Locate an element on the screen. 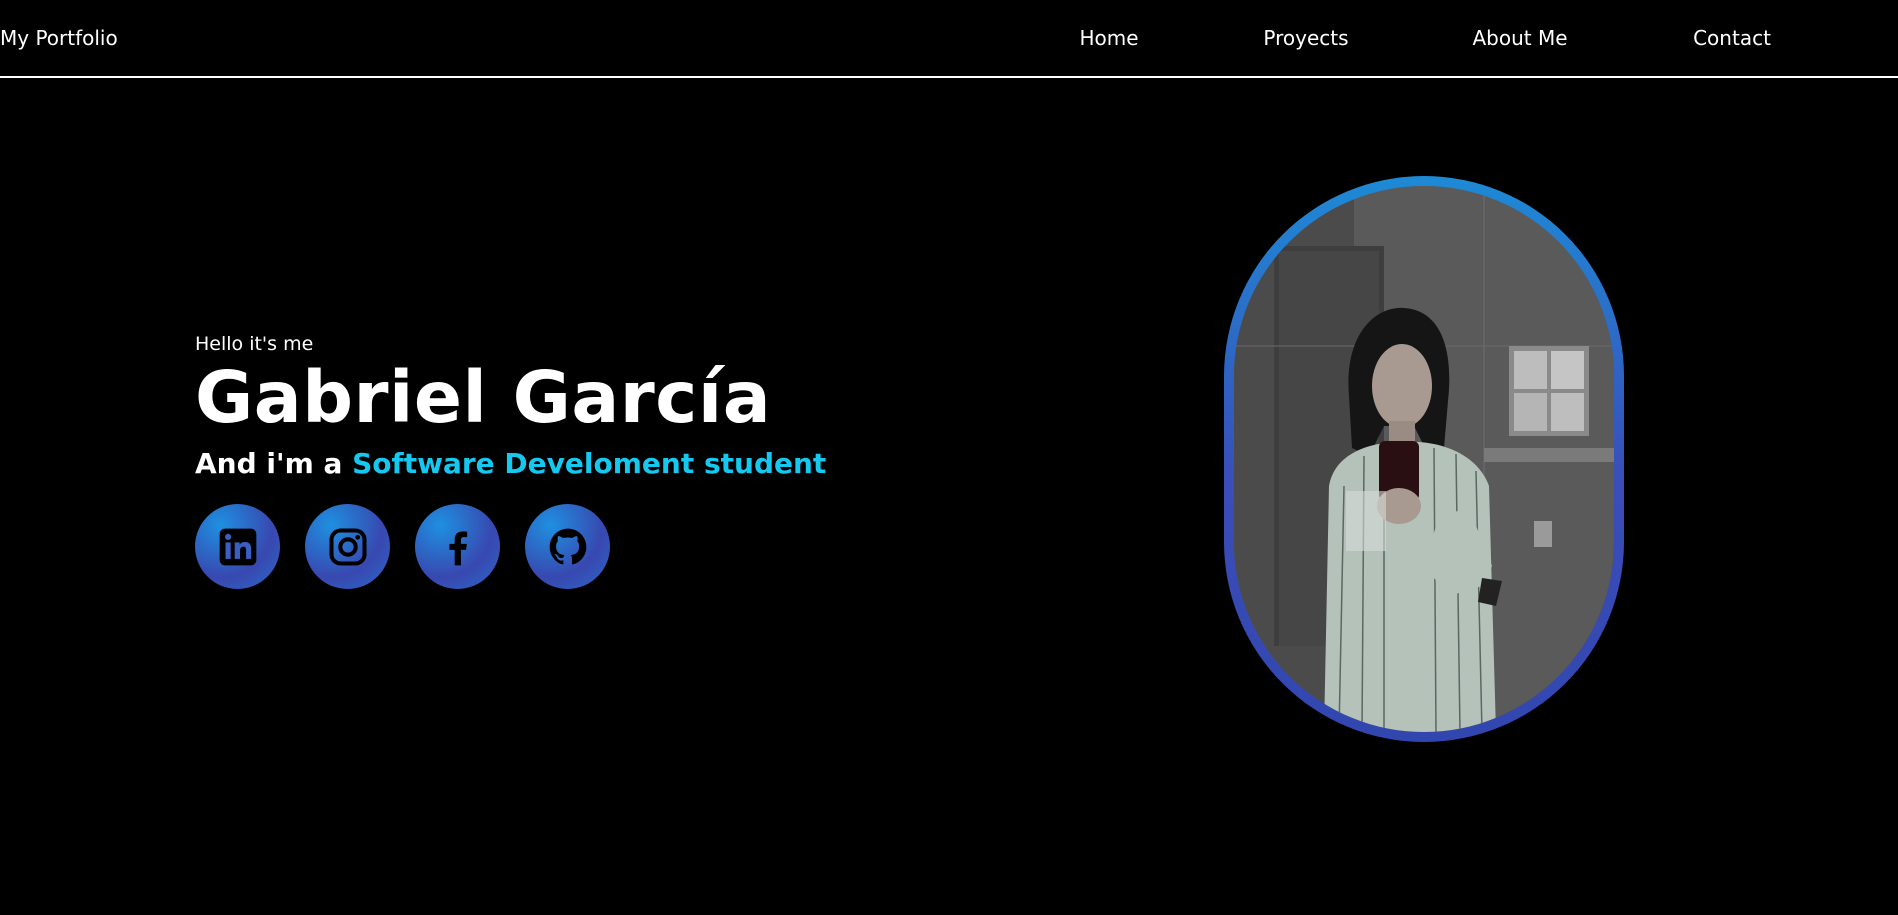  hero-name: Gabriel García is located at coordinates (483, 397).